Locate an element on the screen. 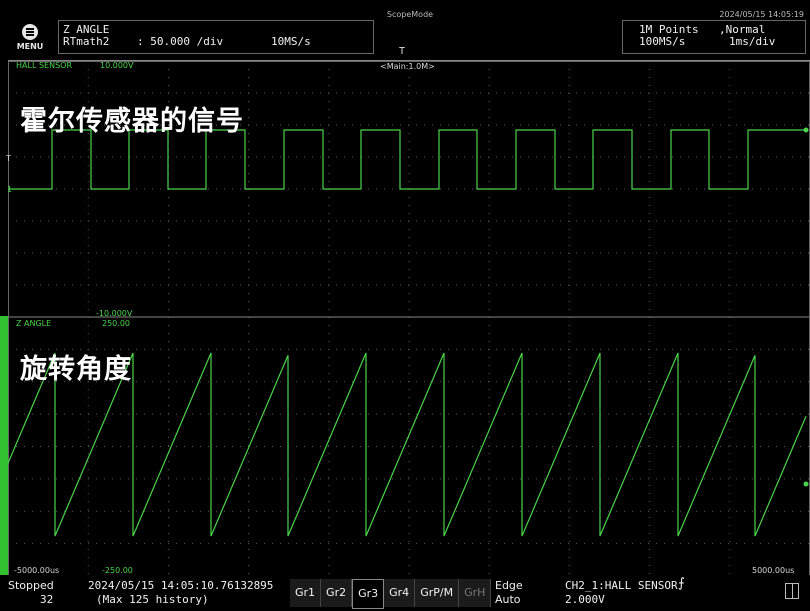 The image size is (810, 611). left-time-label: -5000.00us is located at coordinates (37, 570).